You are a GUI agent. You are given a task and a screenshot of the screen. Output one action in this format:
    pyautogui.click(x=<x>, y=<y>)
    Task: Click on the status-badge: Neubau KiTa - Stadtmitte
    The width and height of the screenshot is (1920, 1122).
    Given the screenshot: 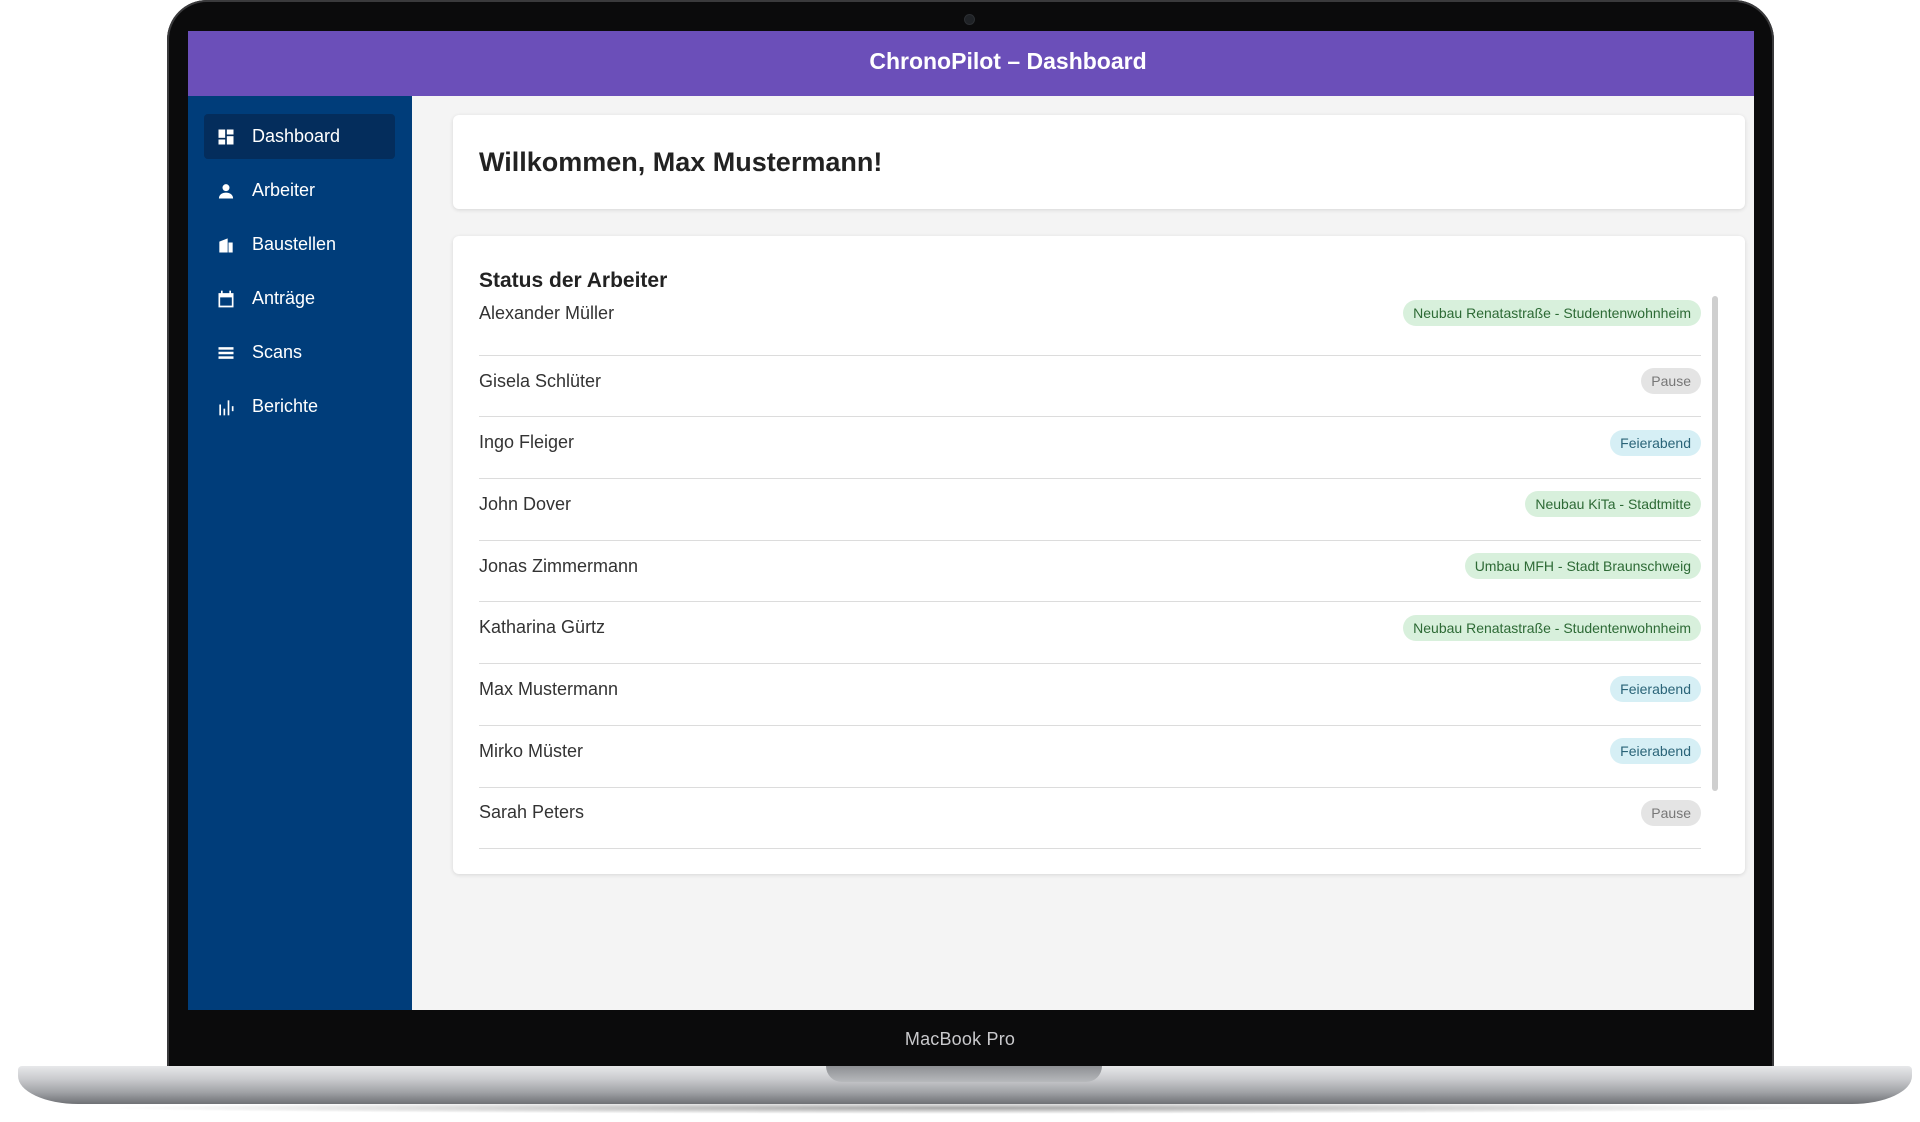 What is the action you would take?
    pyautogui.click(x=1613, y=504)
    